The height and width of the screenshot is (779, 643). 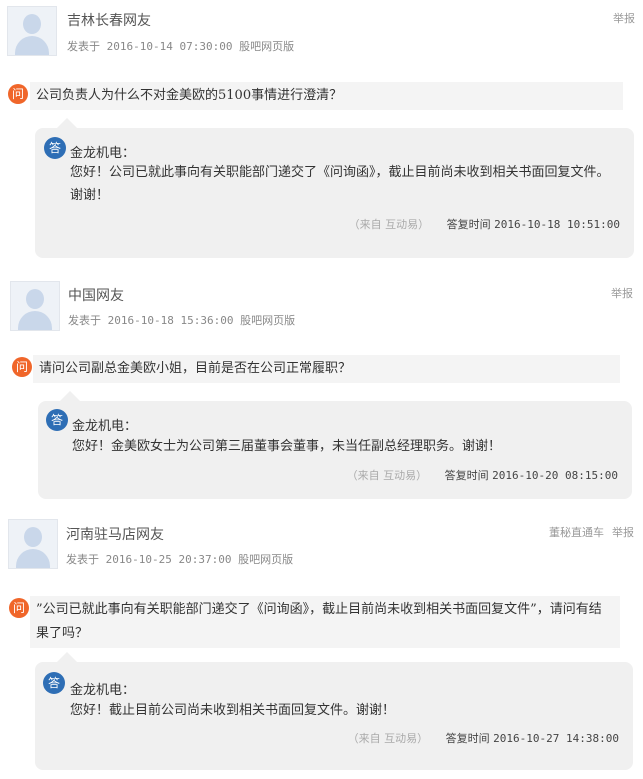 I want to click on answer-footer: （来自 互动易） 答复时间 2016-10-20 08:15:00, so click(x=482, y=475).